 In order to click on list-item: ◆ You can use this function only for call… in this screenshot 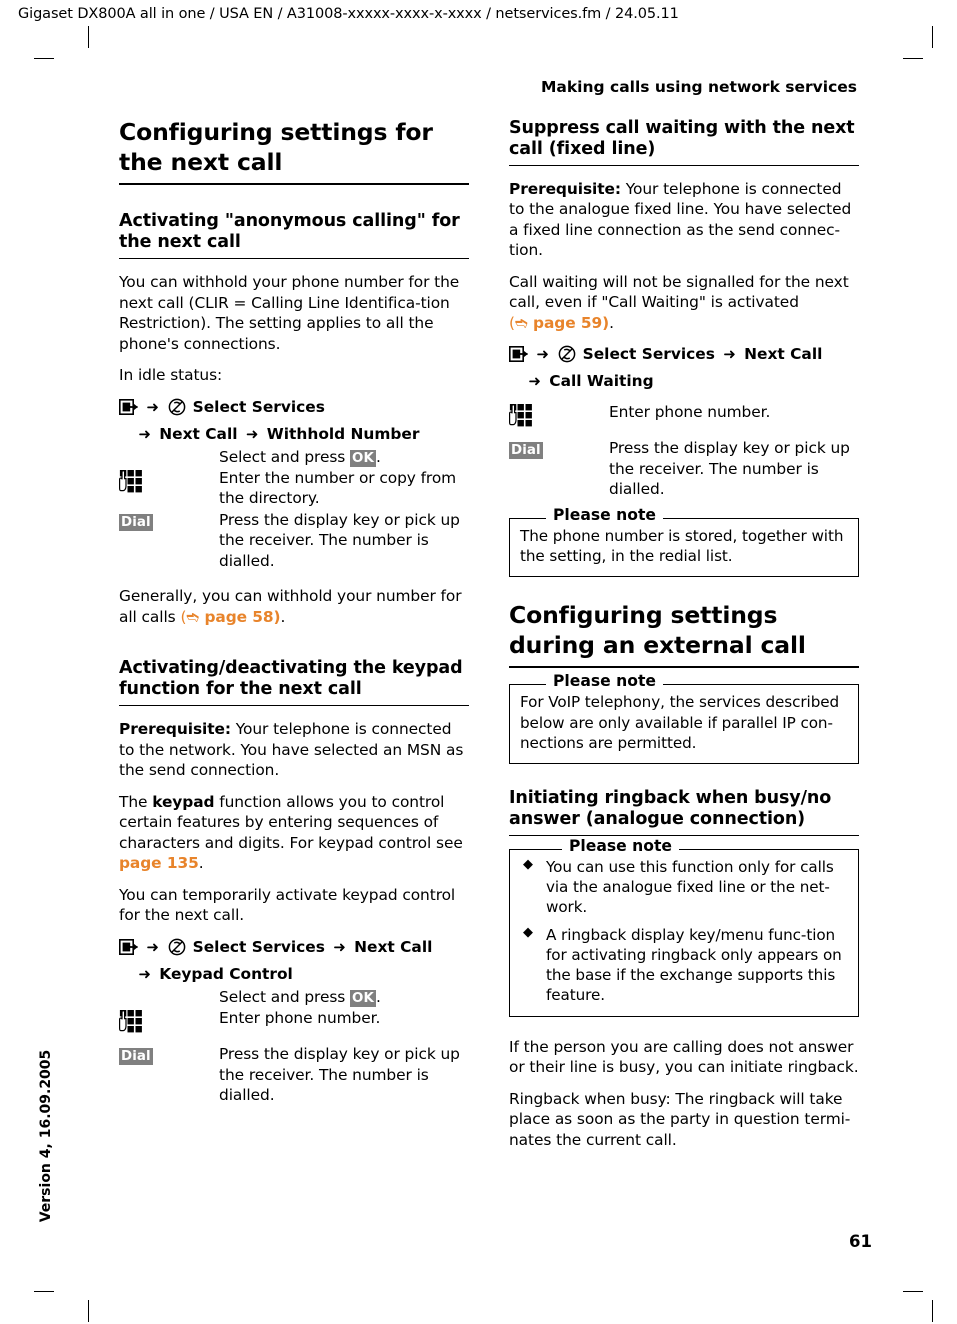, I will do `click(684, 887)`.